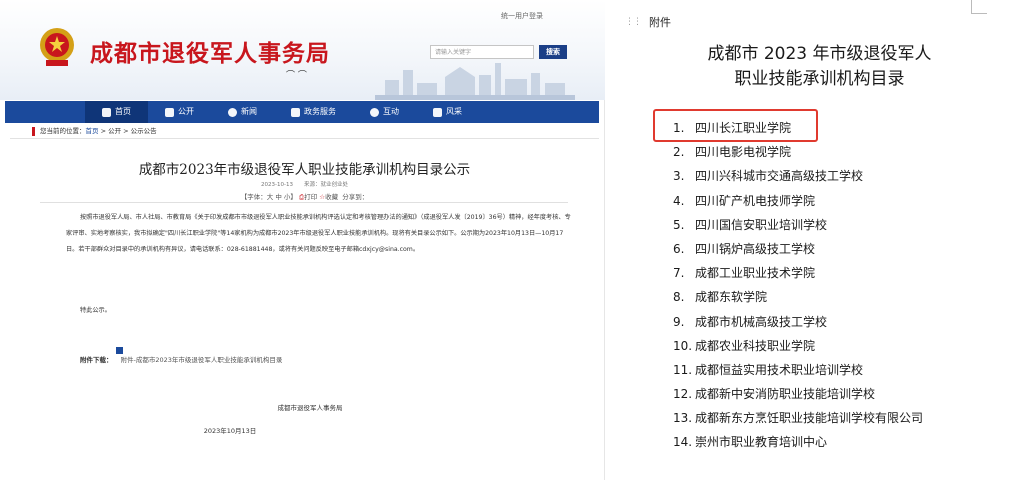 The height and width of the screenshot is (480, 1024). I want to click on item-number: 6., so click(679, 248).